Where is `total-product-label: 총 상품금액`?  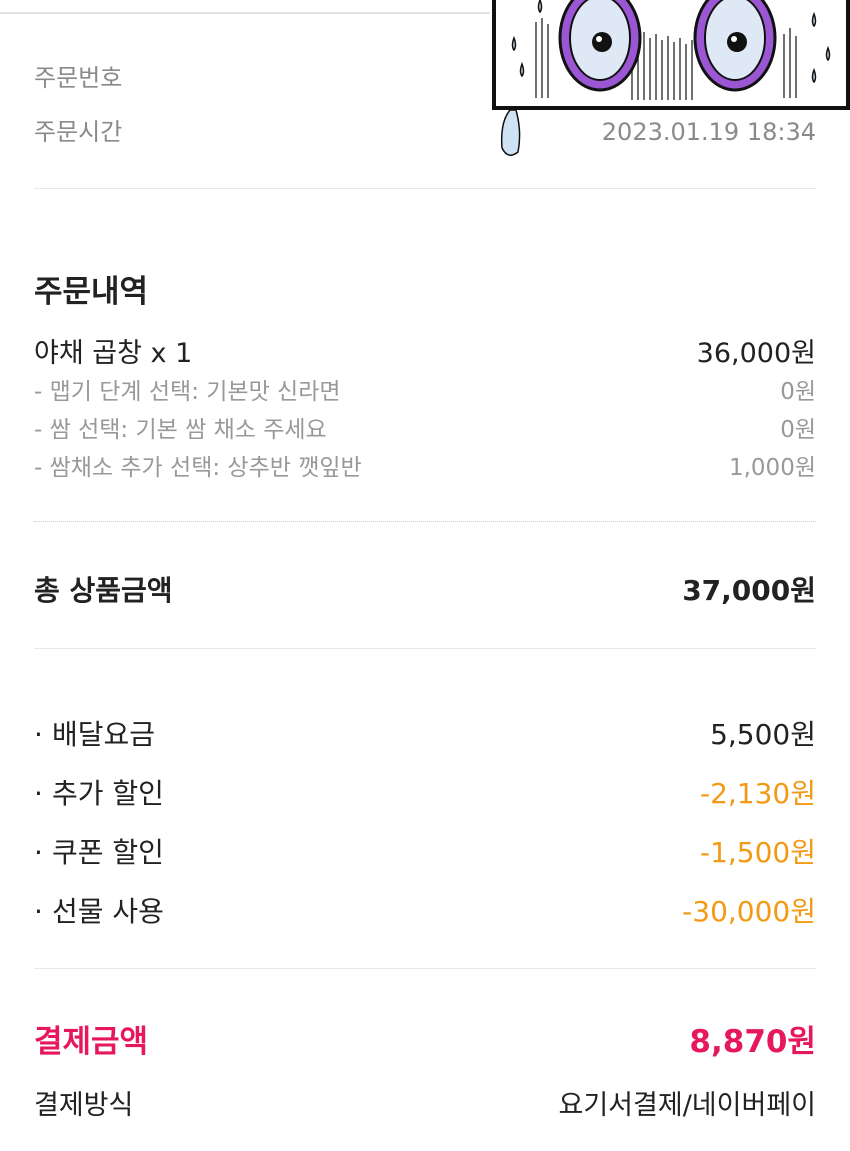 total-product-label: 총 상품금액 is located at coordinates (103, 590).